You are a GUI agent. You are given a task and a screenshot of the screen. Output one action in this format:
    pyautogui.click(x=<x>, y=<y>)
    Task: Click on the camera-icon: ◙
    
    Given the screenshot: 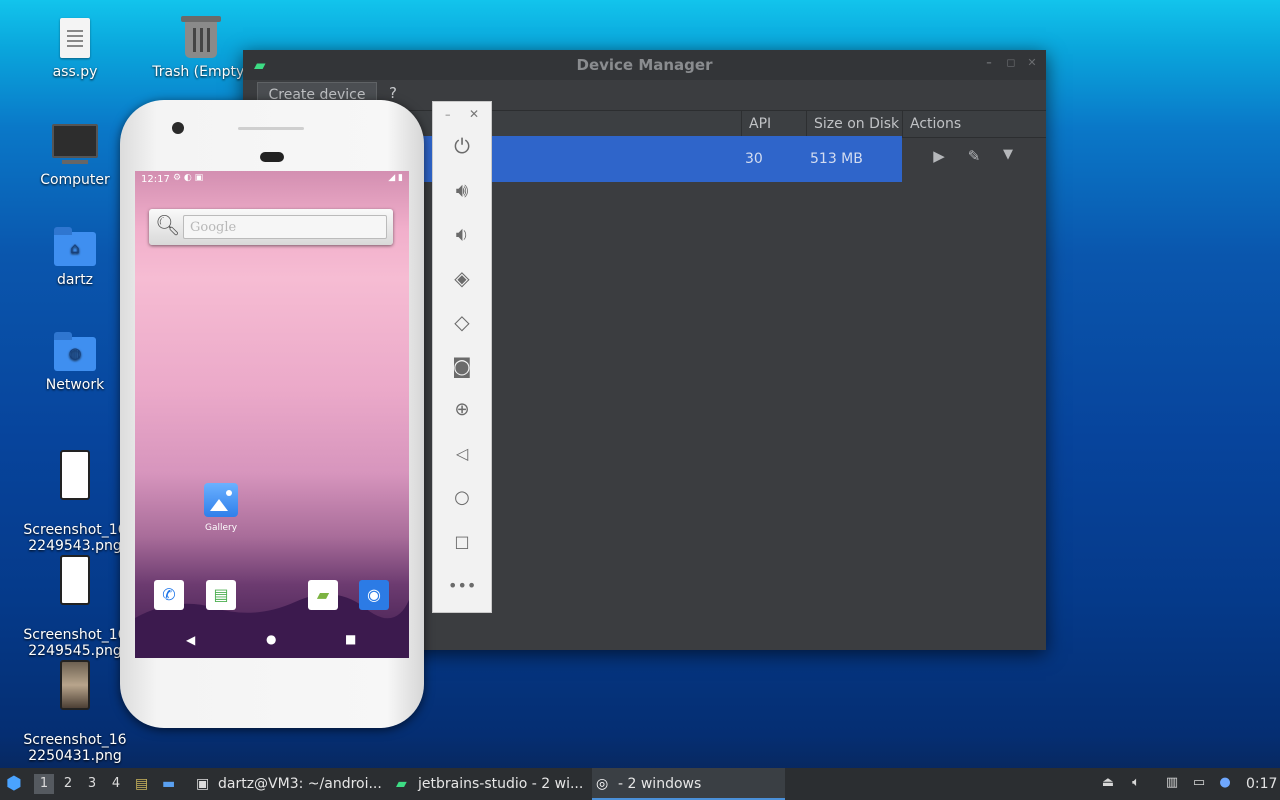 What is the action you would take?
    pyautogui.click(x=462, y=366)
    